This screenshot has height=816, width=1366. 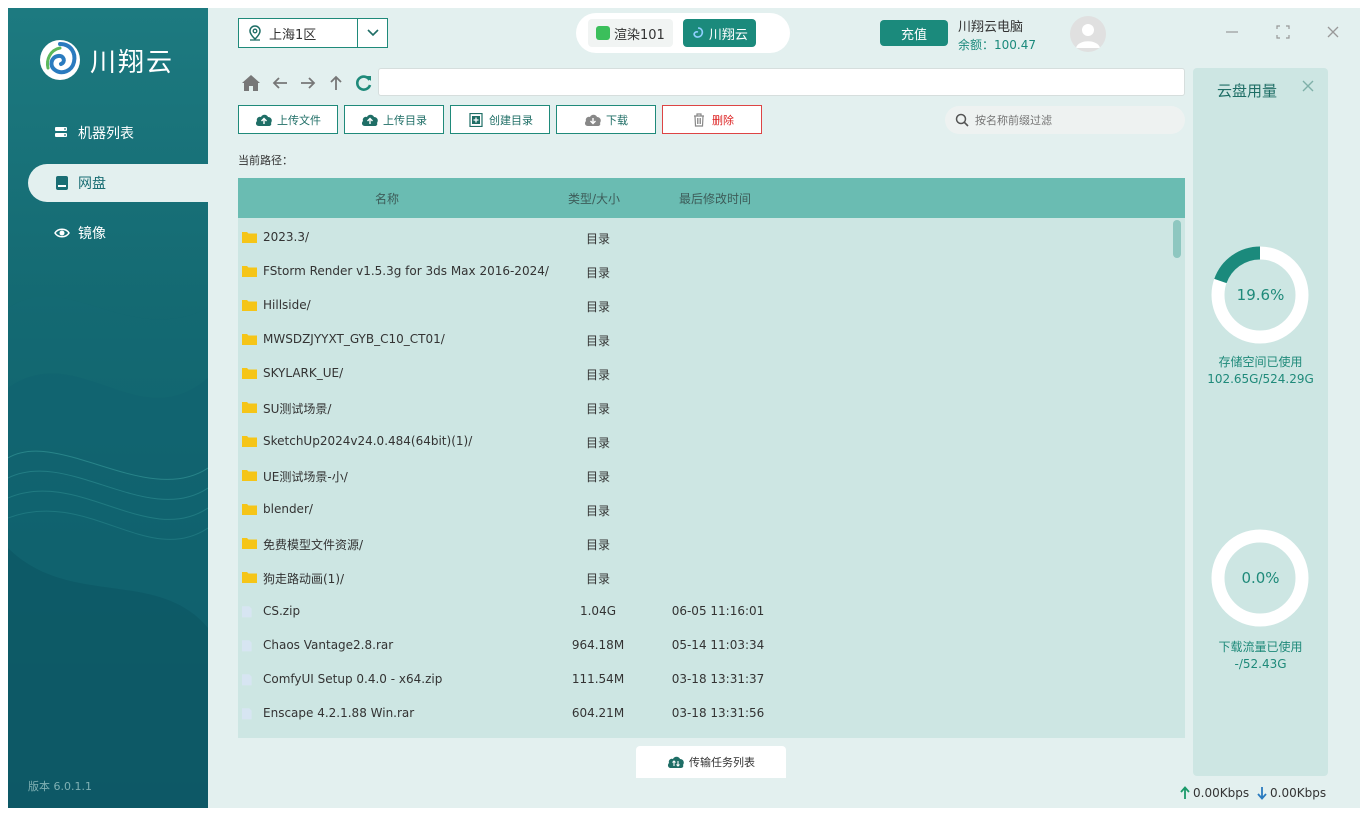 What do you see at coordinates (60, 60) in the screenshot?
I see `logo-swirl-icon` at bounding box center [60, 60].